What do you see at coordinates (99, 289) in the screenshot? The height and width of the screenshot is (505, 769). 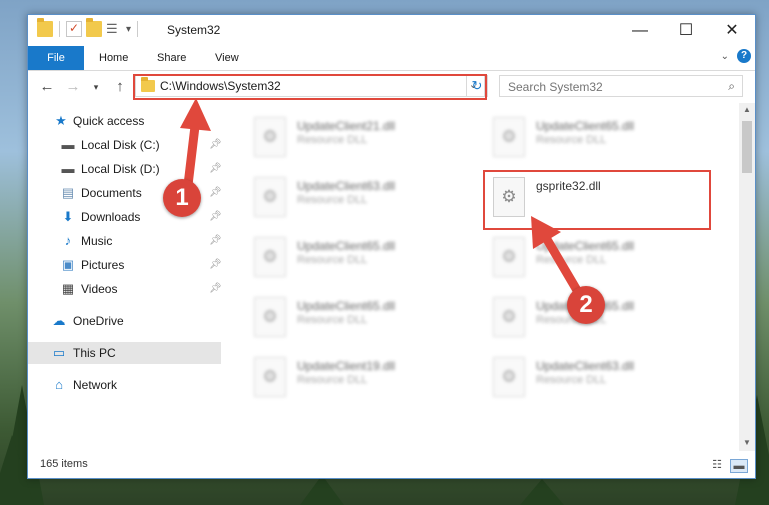 I see `sidebar-item-label: Videos` at bounding box center [99, 289].